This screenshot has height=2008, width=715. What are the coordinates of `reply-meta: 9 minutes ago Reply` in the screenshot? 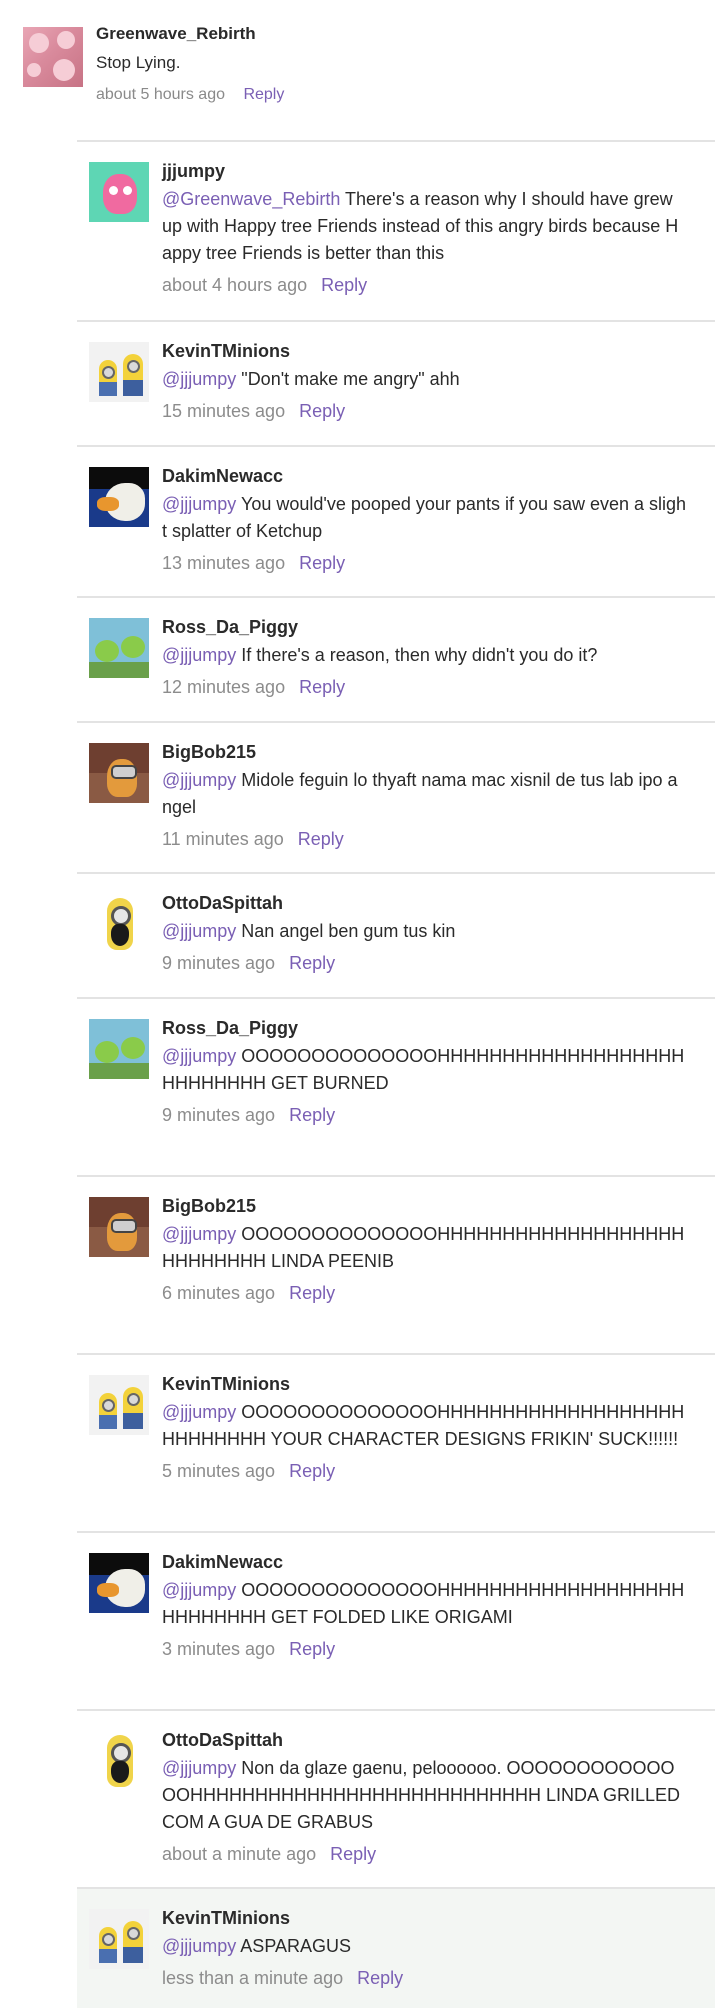 It's located at (424, 963).